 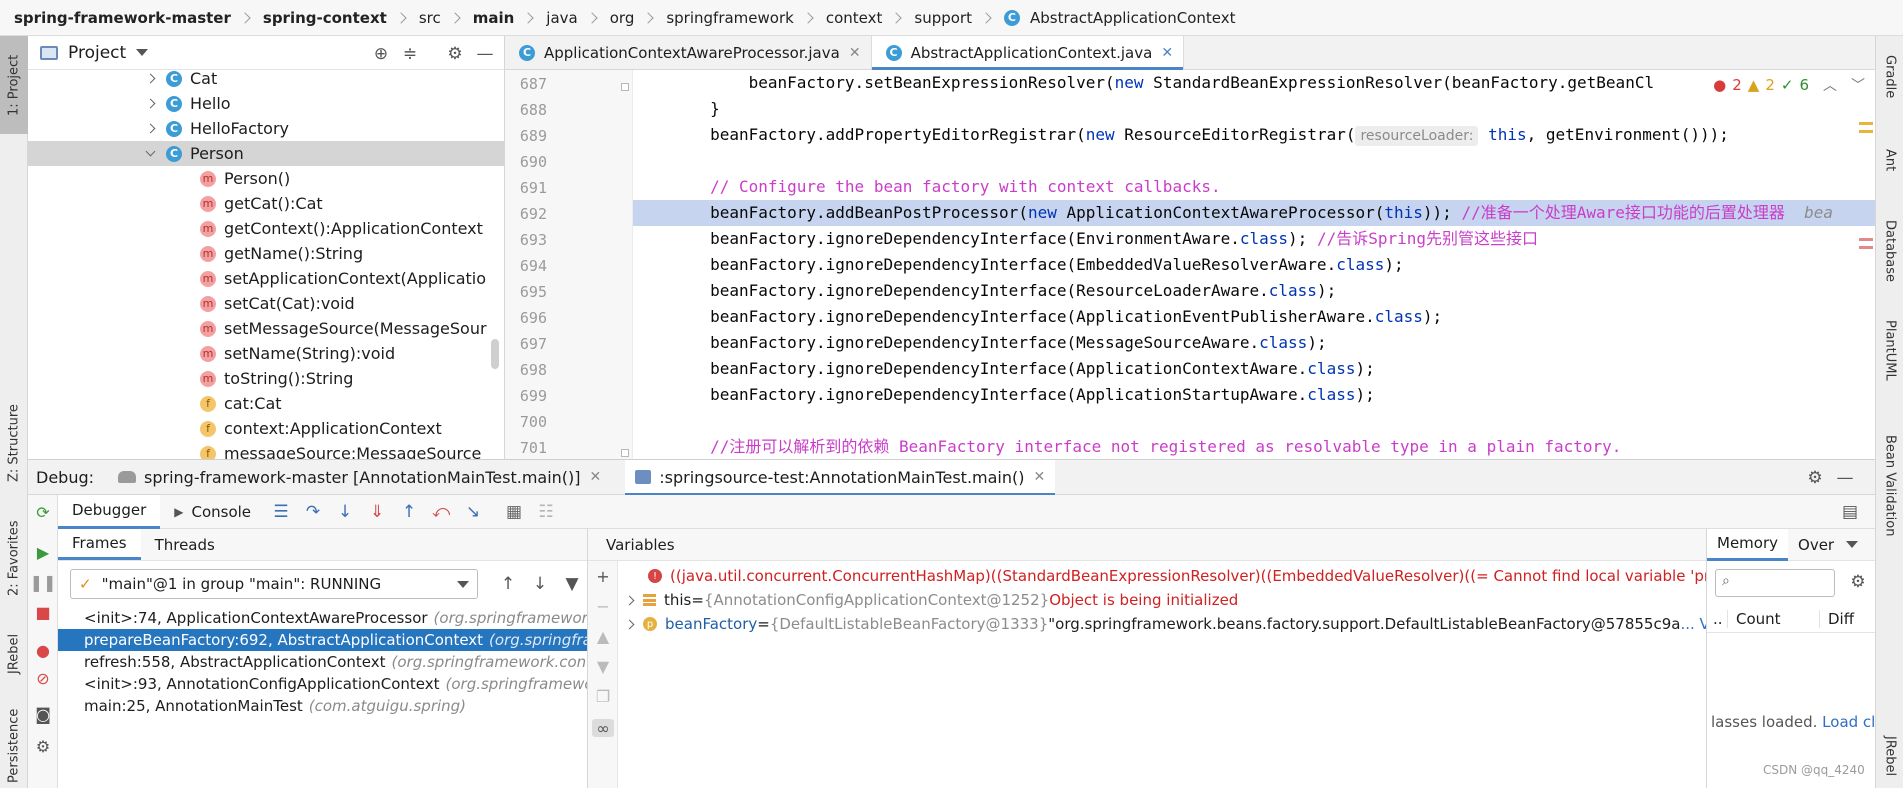 I want to click on breadcrumb-item: org, so click(x=622, y=18).